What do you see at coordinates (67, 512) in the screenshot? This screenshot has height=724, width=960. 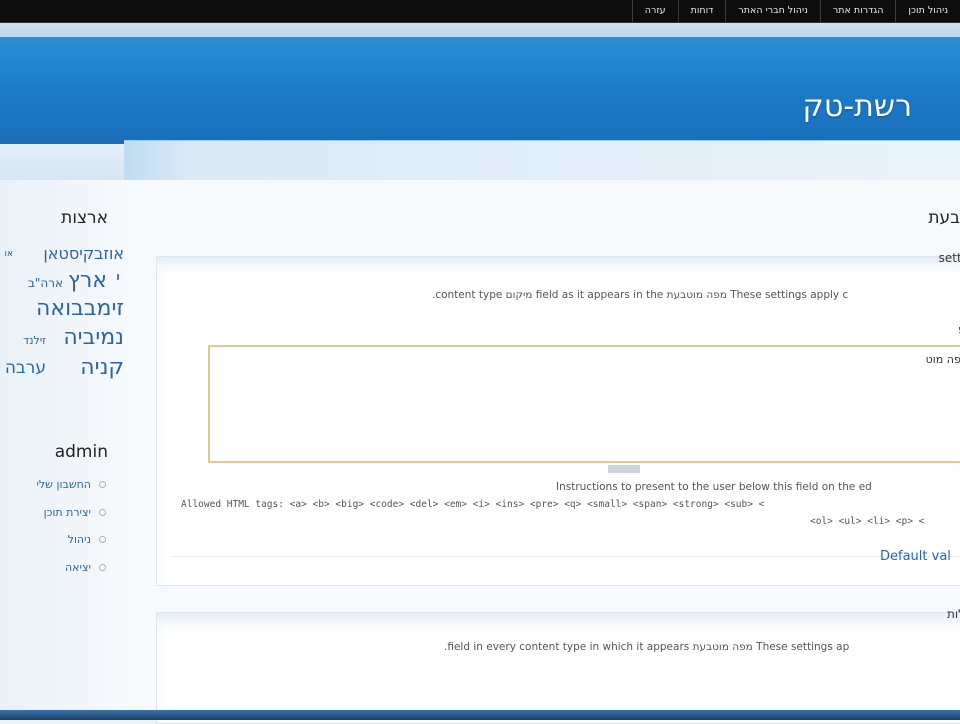 I see `menu-item-label: יצירת תוכן` at bounding box center [67, 512].